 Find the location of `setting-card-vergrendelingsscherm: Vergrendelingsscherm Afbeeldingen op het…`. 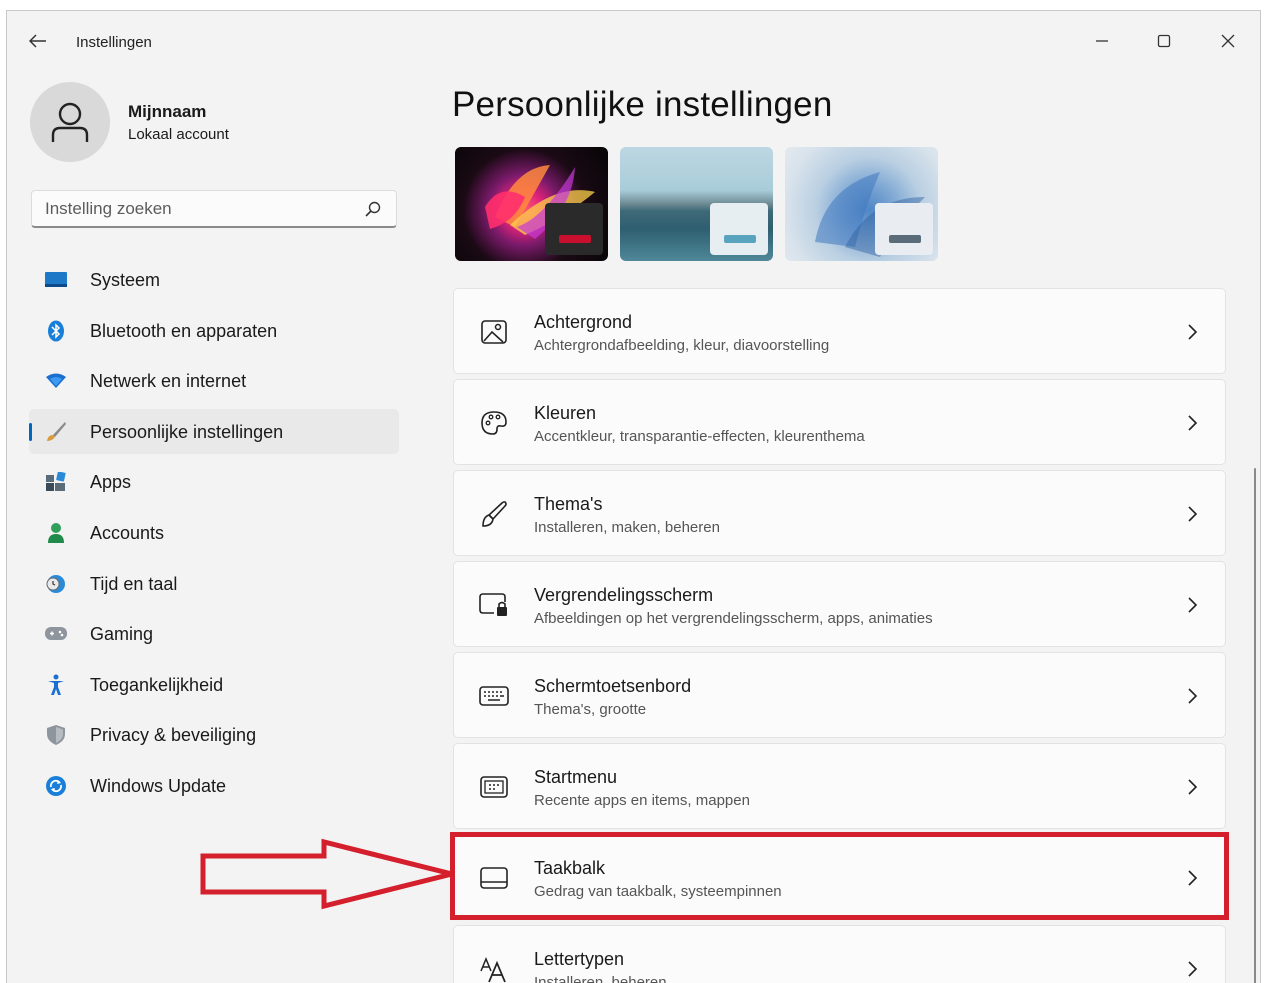

setting-card-vergrendelingsscherm: Vergrendelingsscherm Afbeeldingen op het… is located at coordinates (839, 604).